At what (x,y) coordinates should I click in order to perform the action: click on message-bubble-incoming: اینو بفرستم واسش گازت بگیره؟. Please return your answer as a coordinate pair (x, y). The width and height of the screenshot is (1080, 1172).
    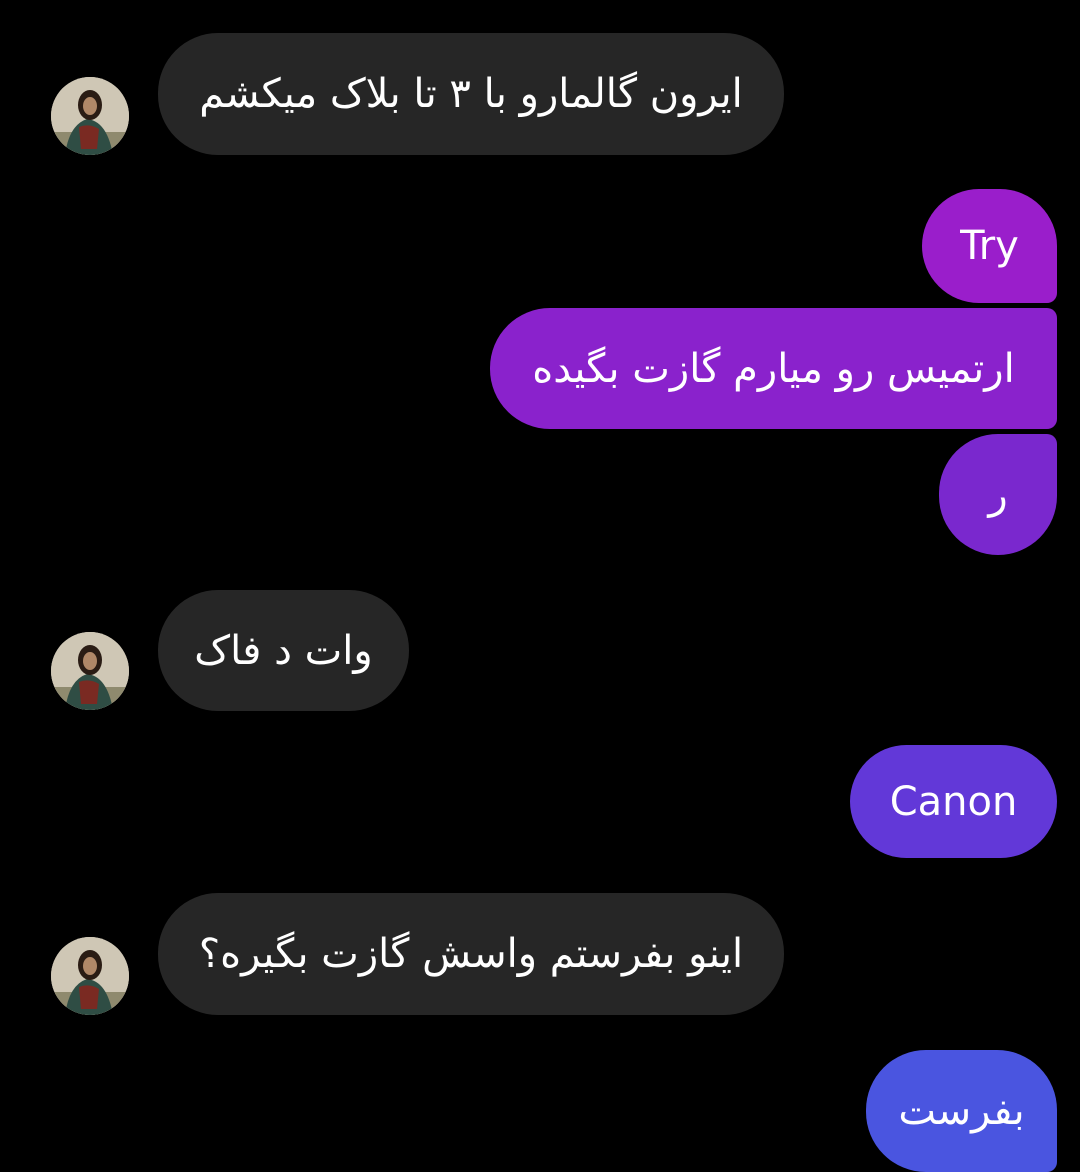
    Looking at the image, I should click on (471, 954).